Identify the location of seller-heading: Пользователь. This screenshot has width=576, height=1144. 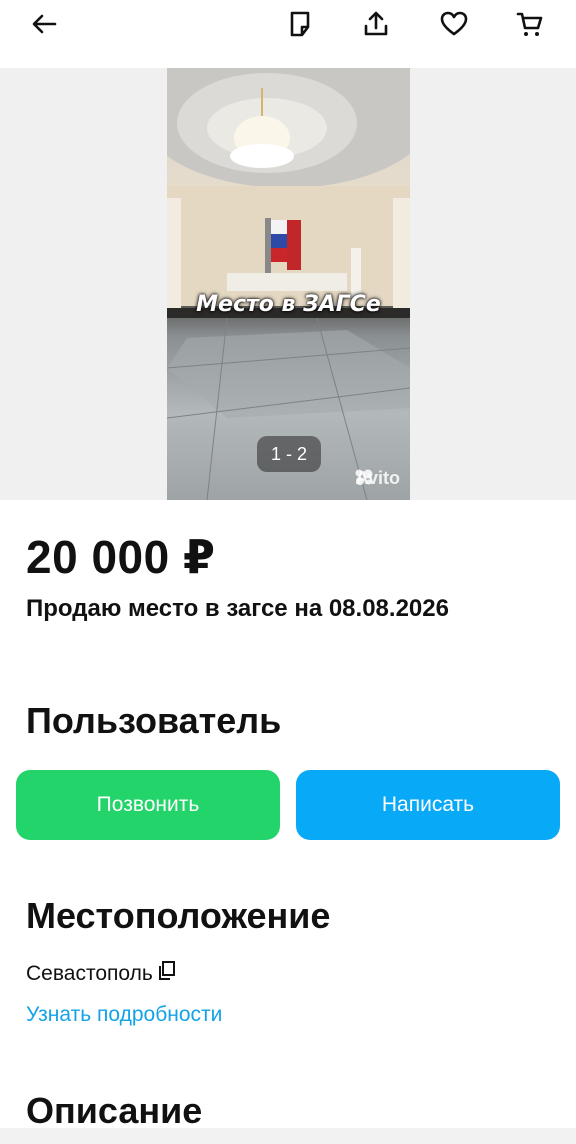
(154, 720).